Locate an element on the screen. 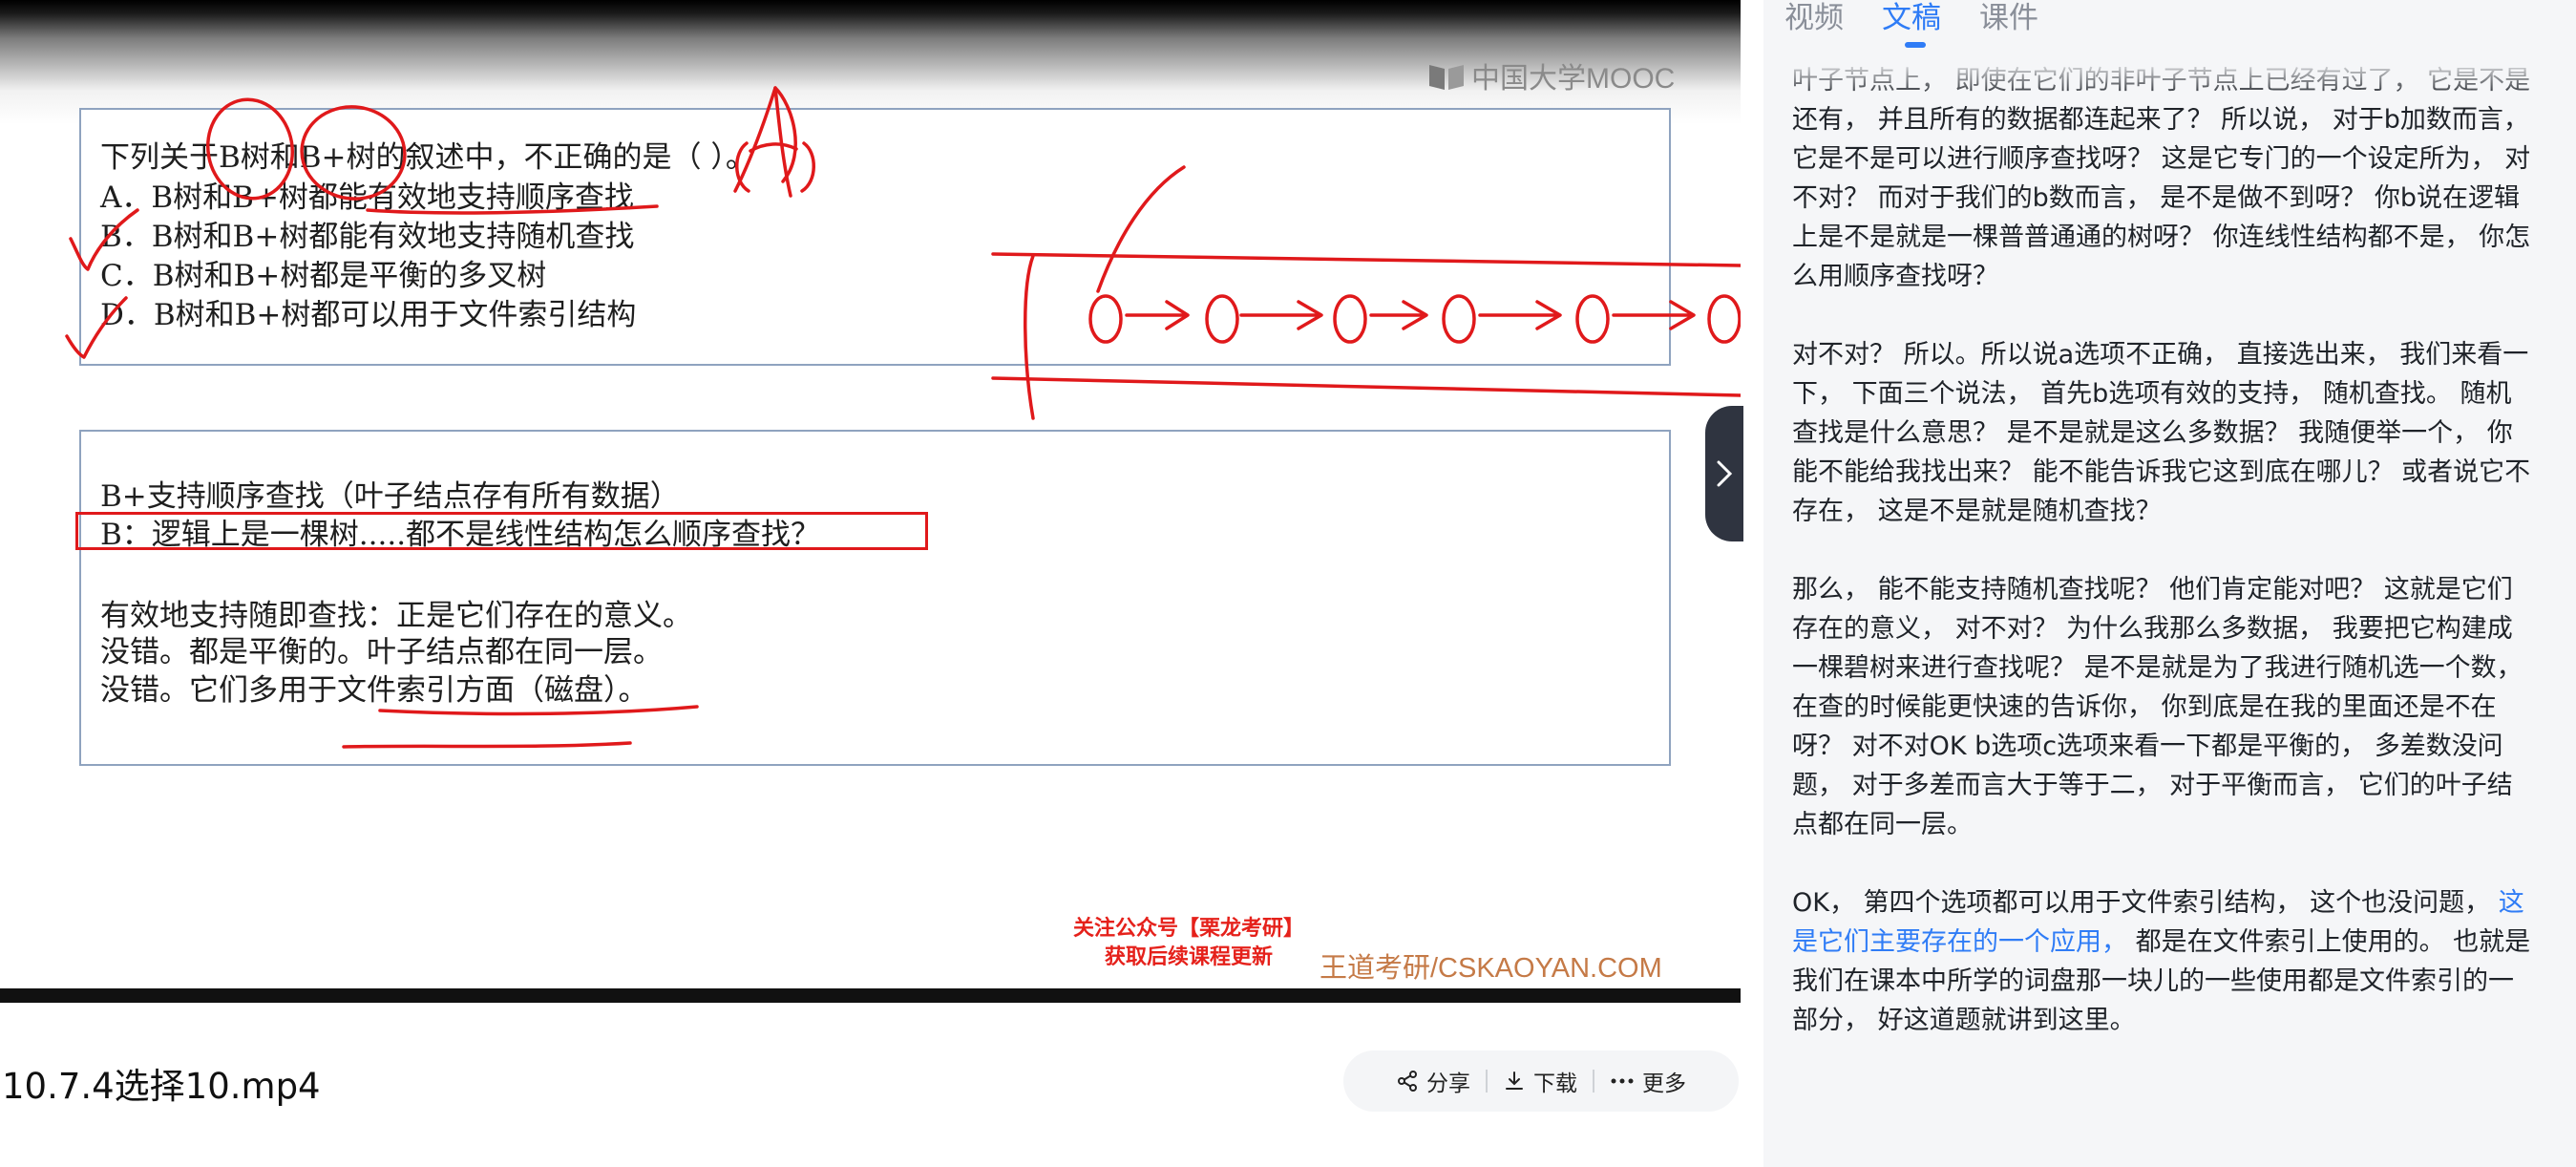 Image resolution: width=2576 pixels, height=1167 pixels. answer-line-5: 没错。它们多用于文件索引方面（磁盘）。 is located at coordinates (374, 691).